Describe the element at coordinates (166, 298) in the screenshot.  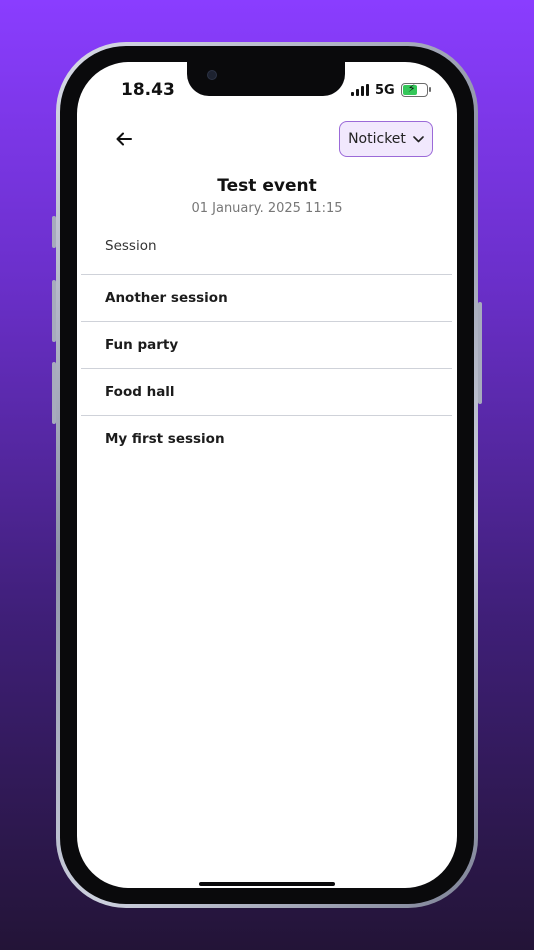
I see `session-label: Another session` at that location.